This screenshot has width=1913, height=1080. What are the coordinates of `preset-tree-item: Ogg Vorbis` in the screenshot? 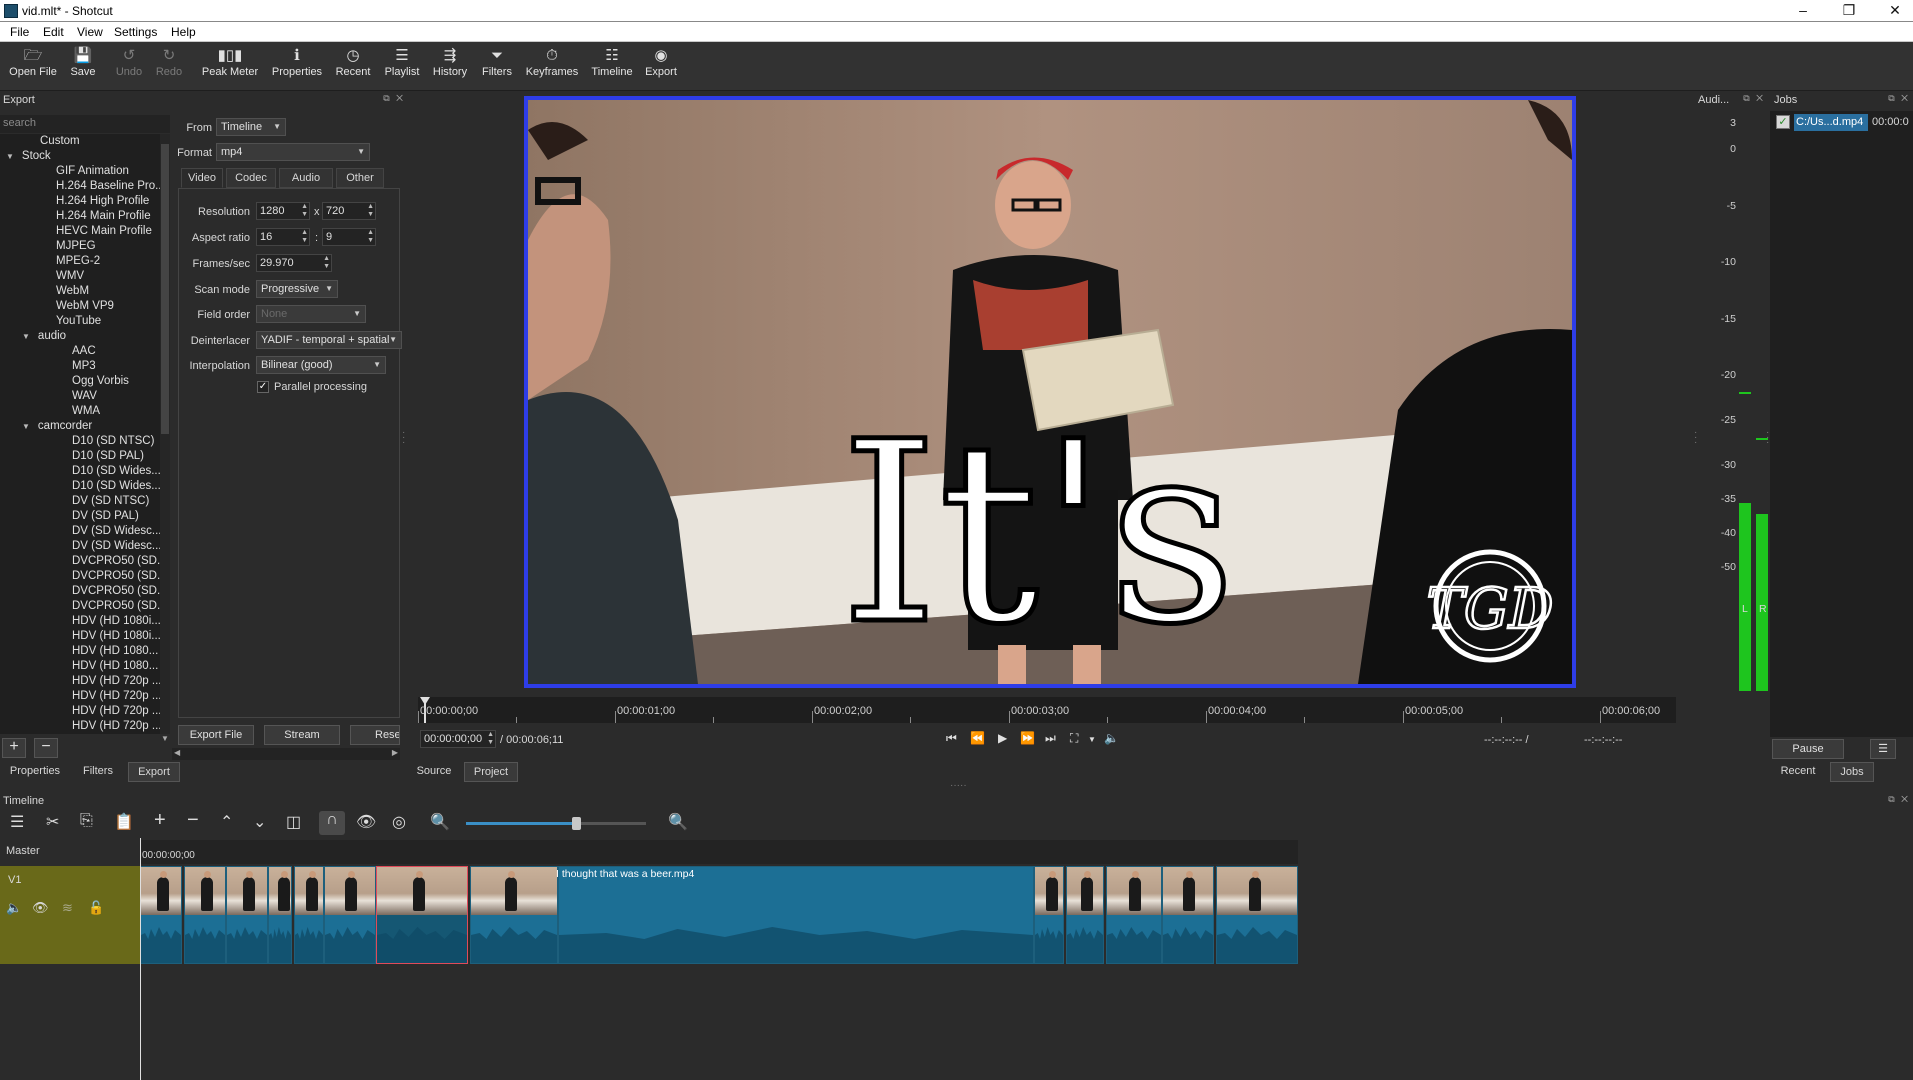 It's located at (80, 381).